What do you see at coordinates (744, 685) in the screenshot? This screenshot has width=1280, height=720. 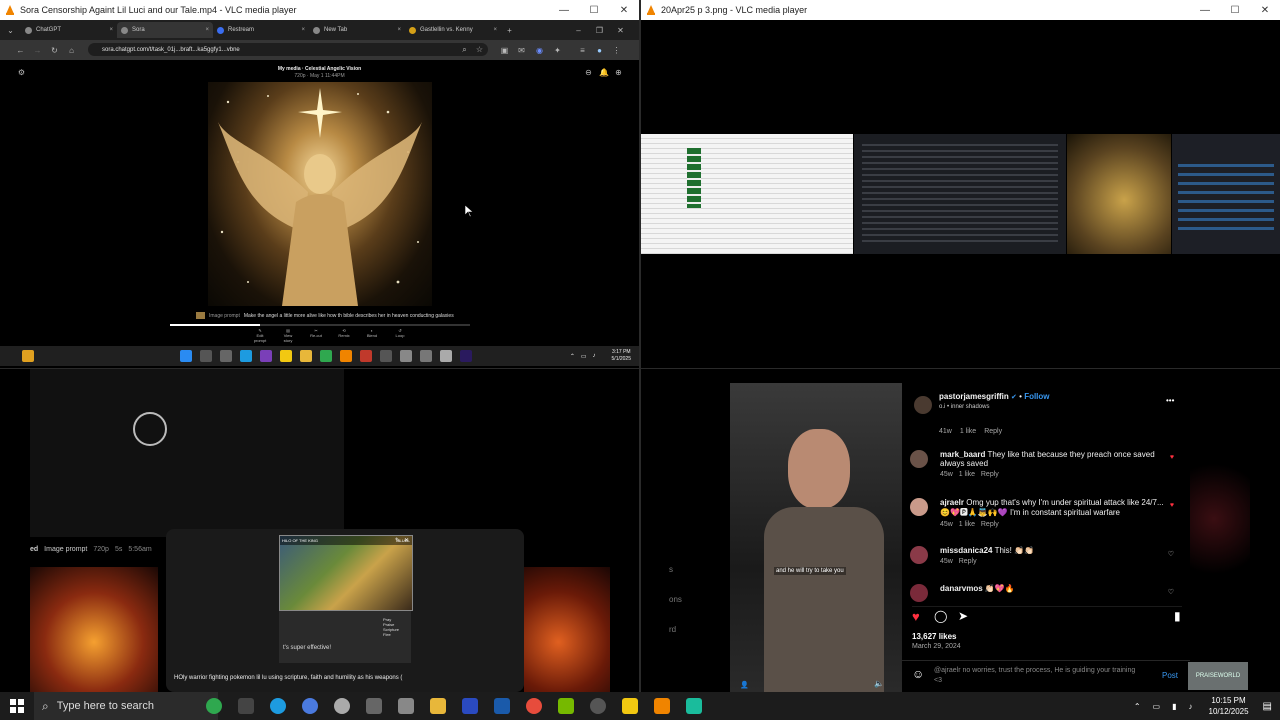 I see `user-tag-icon: 👤` at bounding box center [744, 685].